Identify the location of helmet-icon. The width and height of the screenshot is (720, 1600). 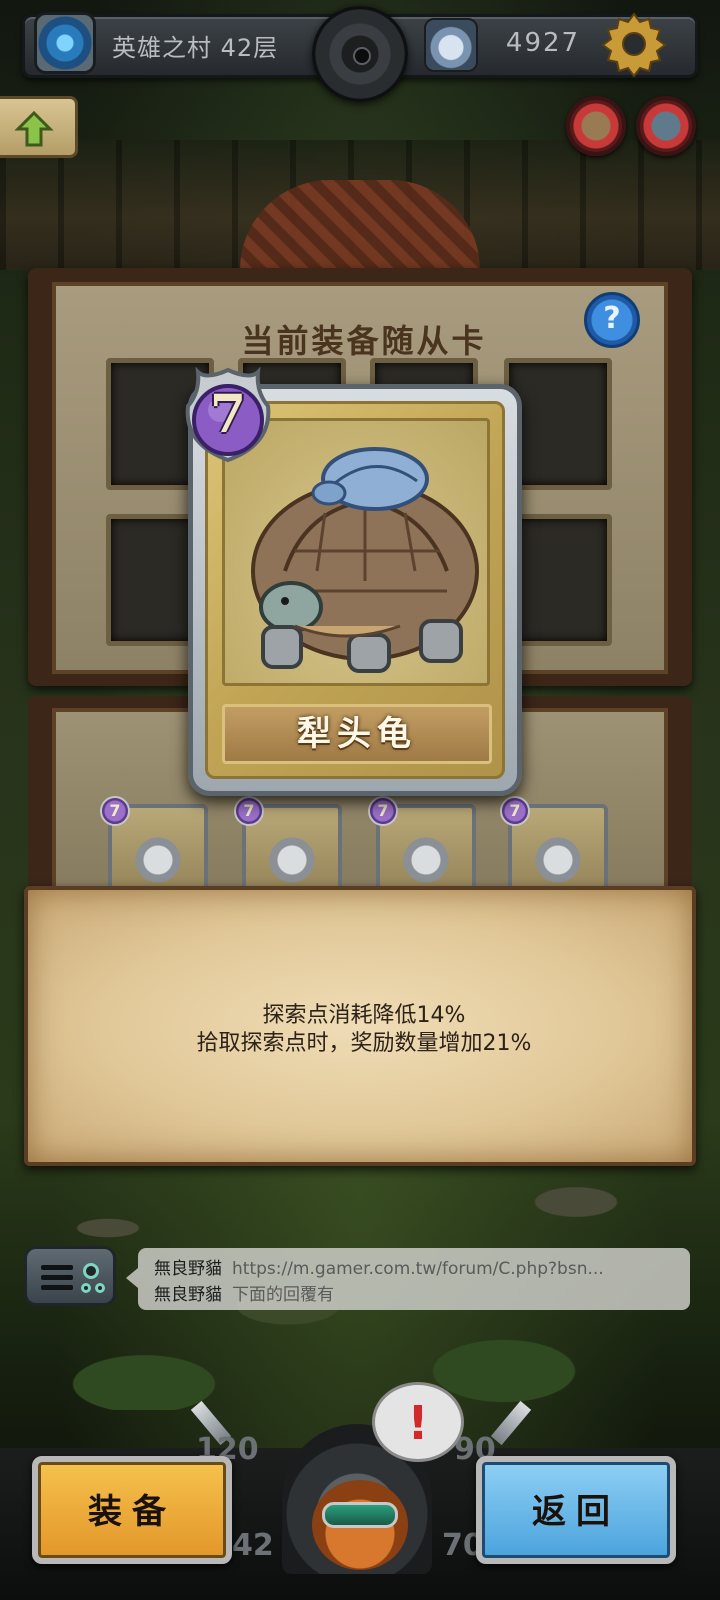
(451, 45).